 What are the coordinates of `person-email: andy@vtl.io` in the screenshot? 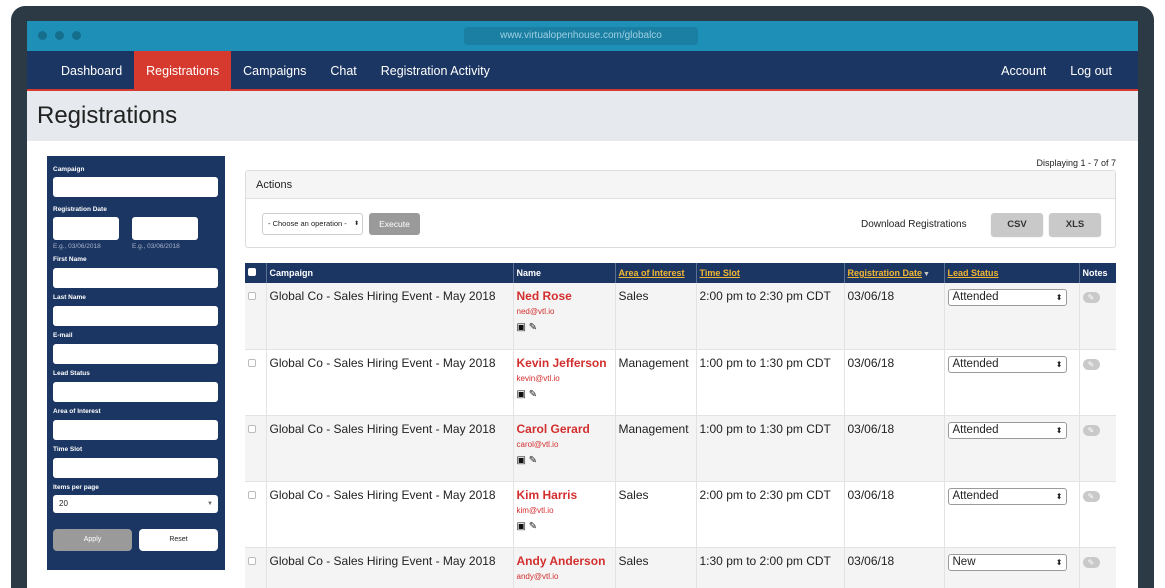 It's located at (564, 576).